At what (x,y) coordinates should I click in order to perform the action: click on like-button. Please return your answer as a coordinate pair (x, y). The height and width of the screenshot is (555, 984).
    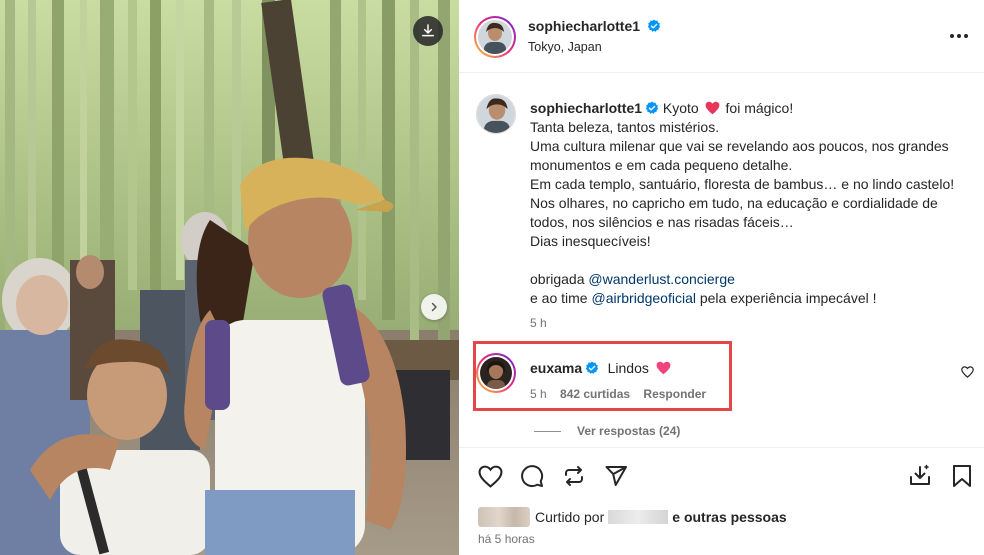
    Looking at the image, I should click on (490, 476).